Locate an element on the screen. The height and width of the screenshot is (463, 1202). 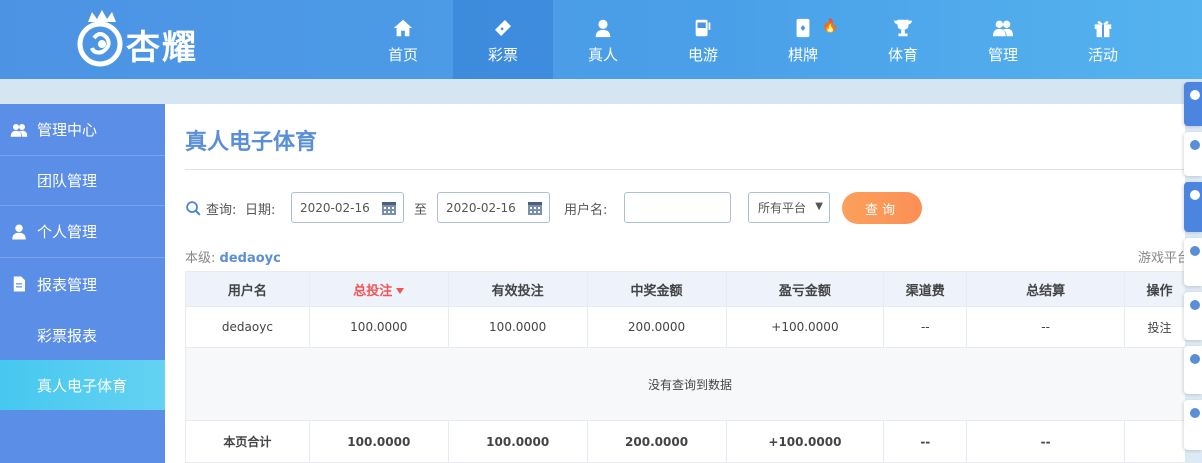
date-from-value: 2020-02-16 is located at coordinates (335, 207).